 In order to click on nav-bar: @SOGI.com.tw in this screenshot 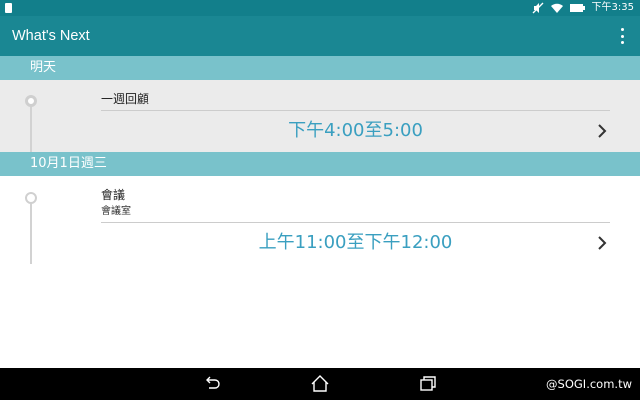, I will do `click(320, 384)`.